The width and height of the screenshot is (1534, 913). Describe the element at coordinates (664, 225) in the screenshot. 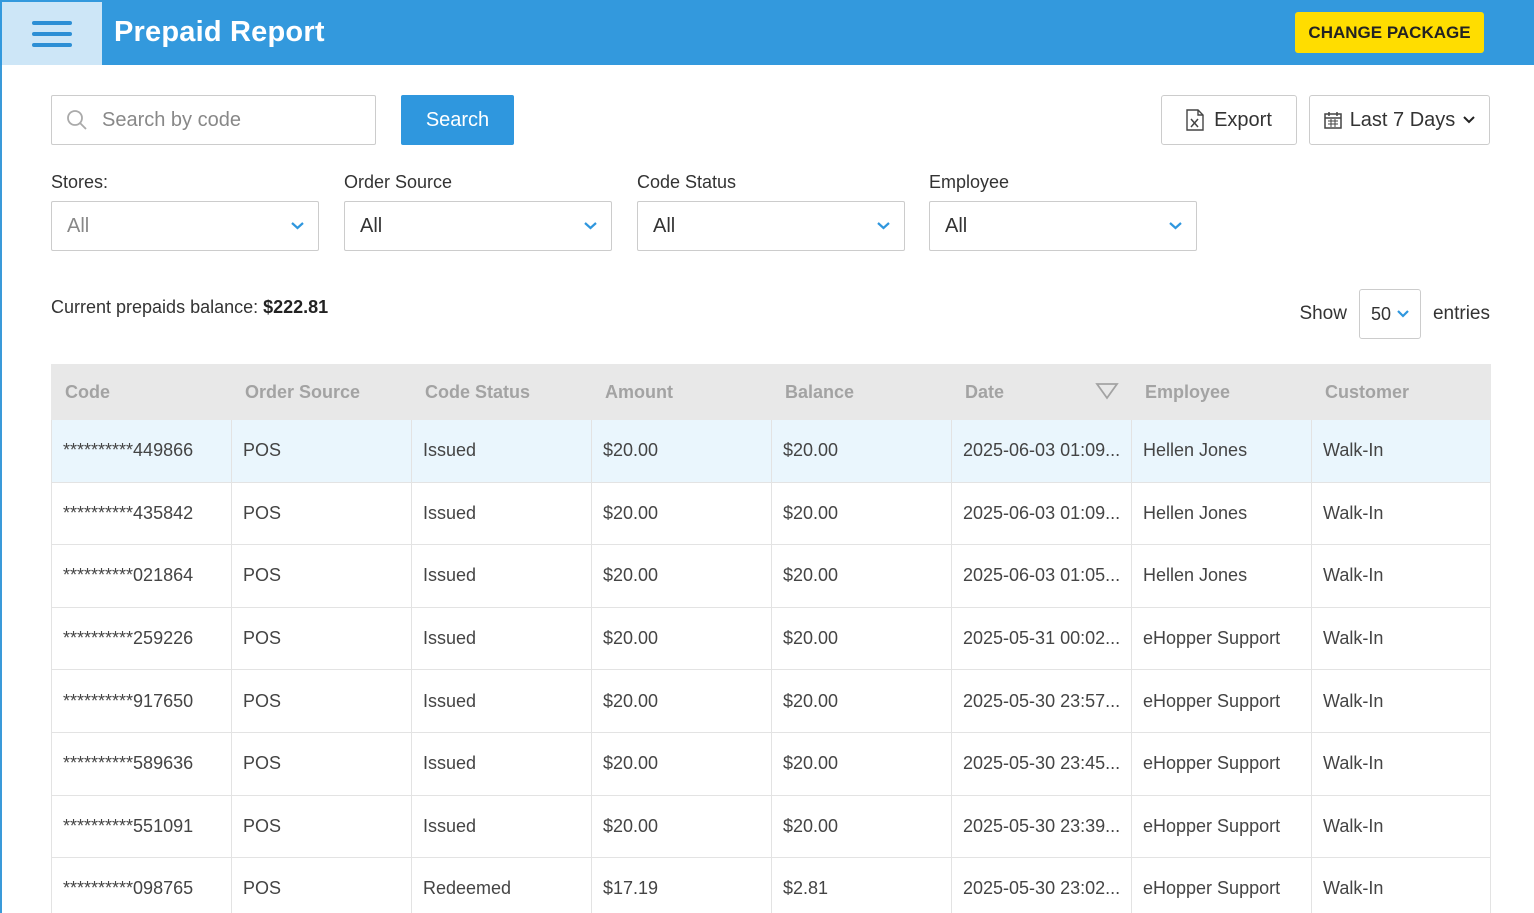

I see `code-status-select-value: All` at that location.